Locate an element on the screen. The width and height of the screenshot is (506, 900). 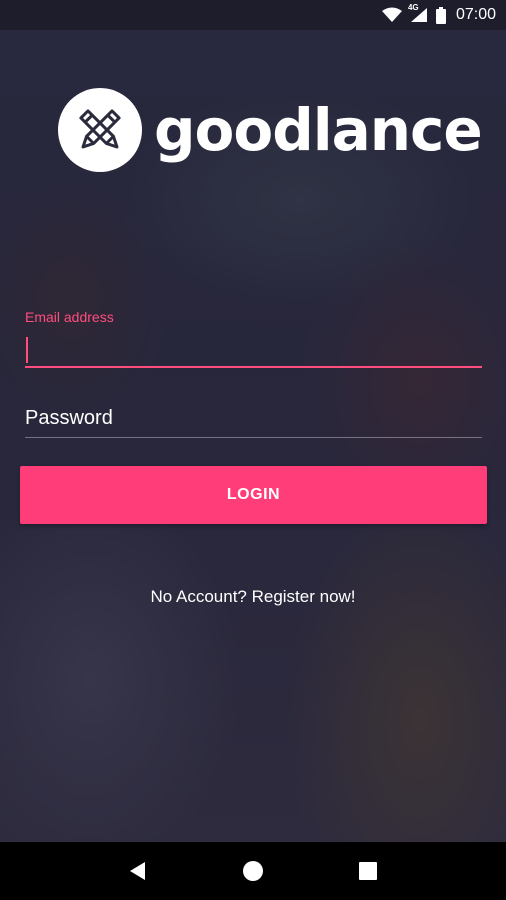
crossed-pencils-icon is located at coordinates (100, 130).